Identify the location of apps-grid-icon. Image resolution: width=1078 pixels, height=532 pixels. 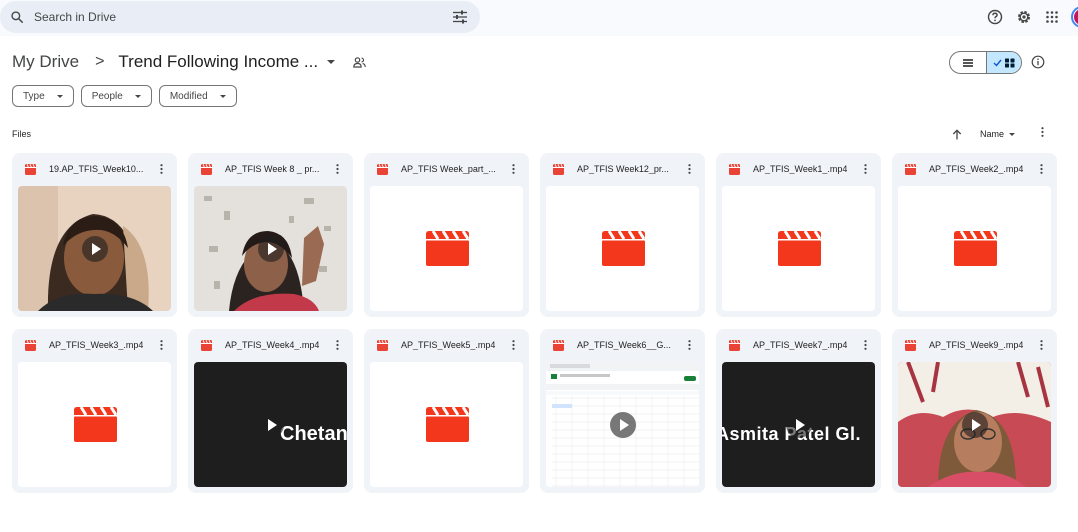
(1052, 17).